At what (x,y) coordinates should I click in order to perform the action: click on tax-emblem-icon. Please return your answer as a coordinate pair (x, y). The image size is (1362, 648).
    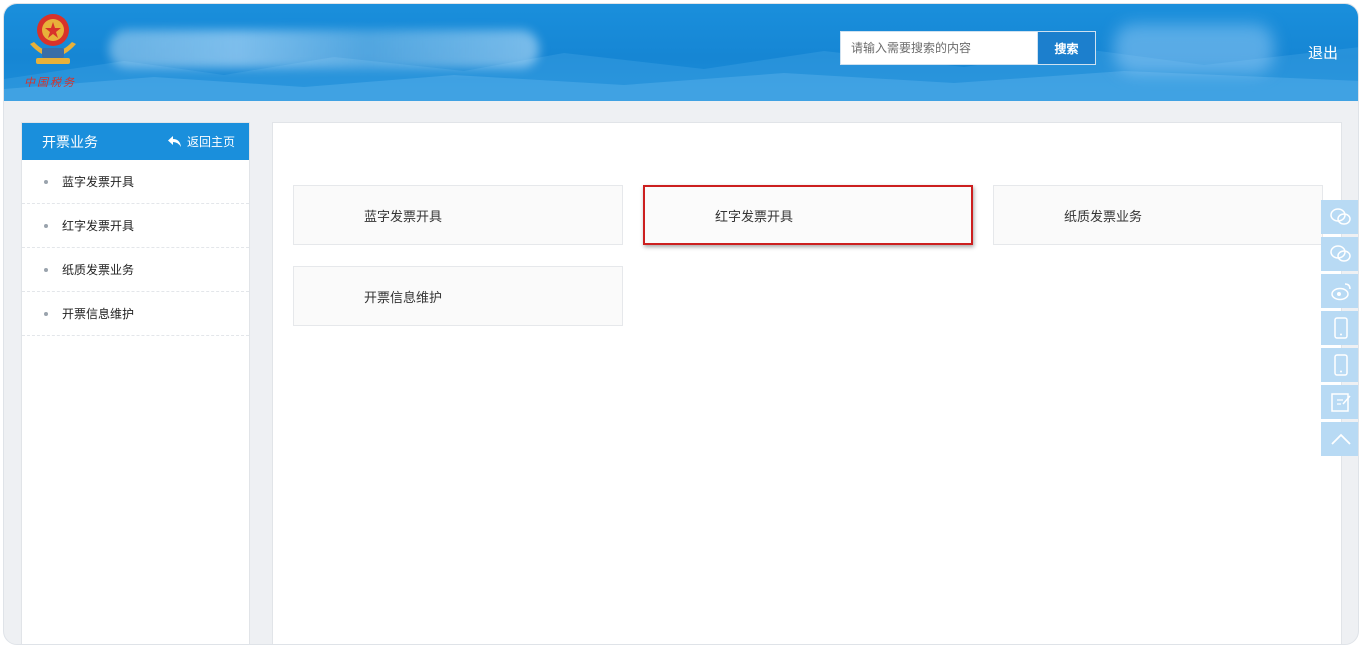
    Looking at the image, I should click on (53, 39).